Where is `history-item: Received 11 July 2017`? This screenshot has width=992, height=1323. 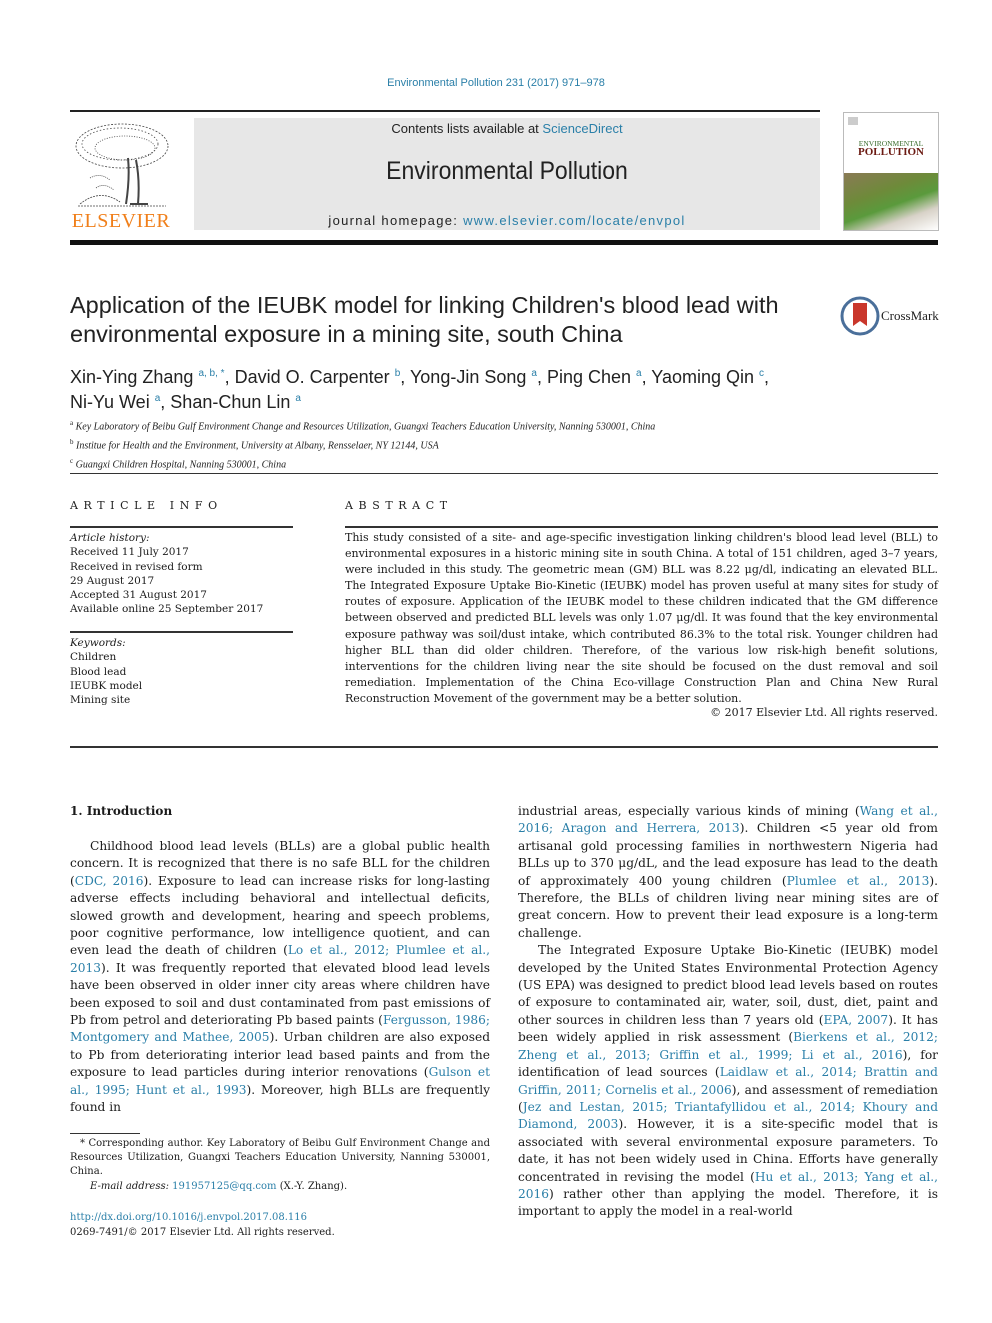
history-item: Received 11 July 2017 is located at coordinates (129, 552).